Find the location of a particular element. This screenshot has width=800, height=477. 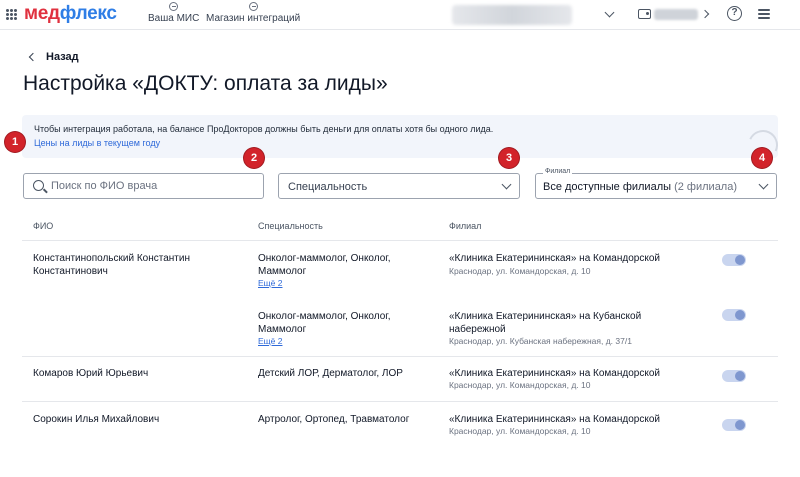

back-label: Назад is located at coordinates (62, 57).